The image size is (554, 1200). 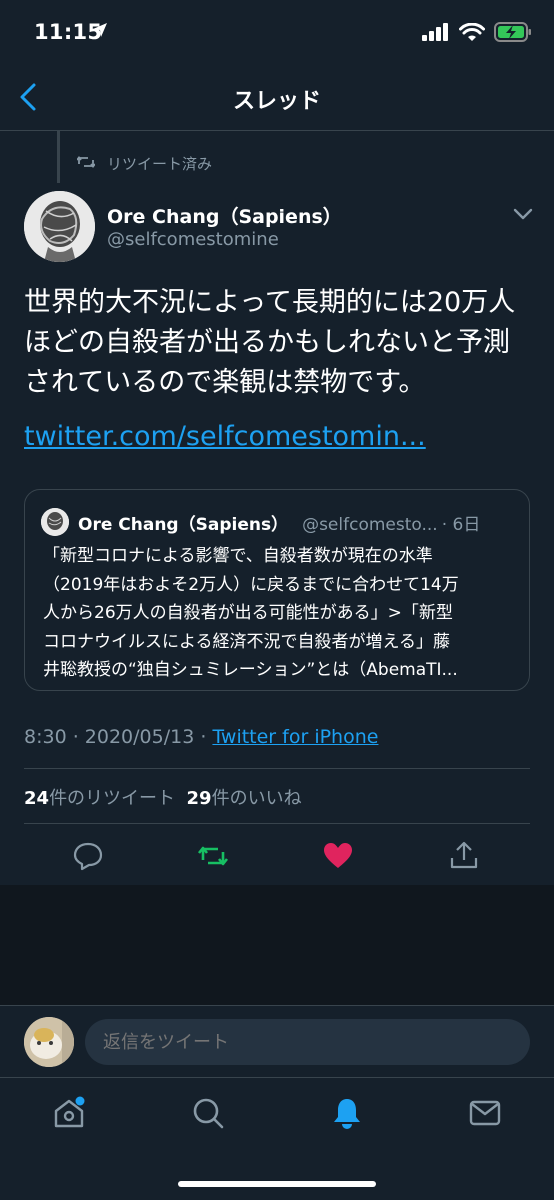 I want to click on battery-charging-icon, so click(x=513, y=34).